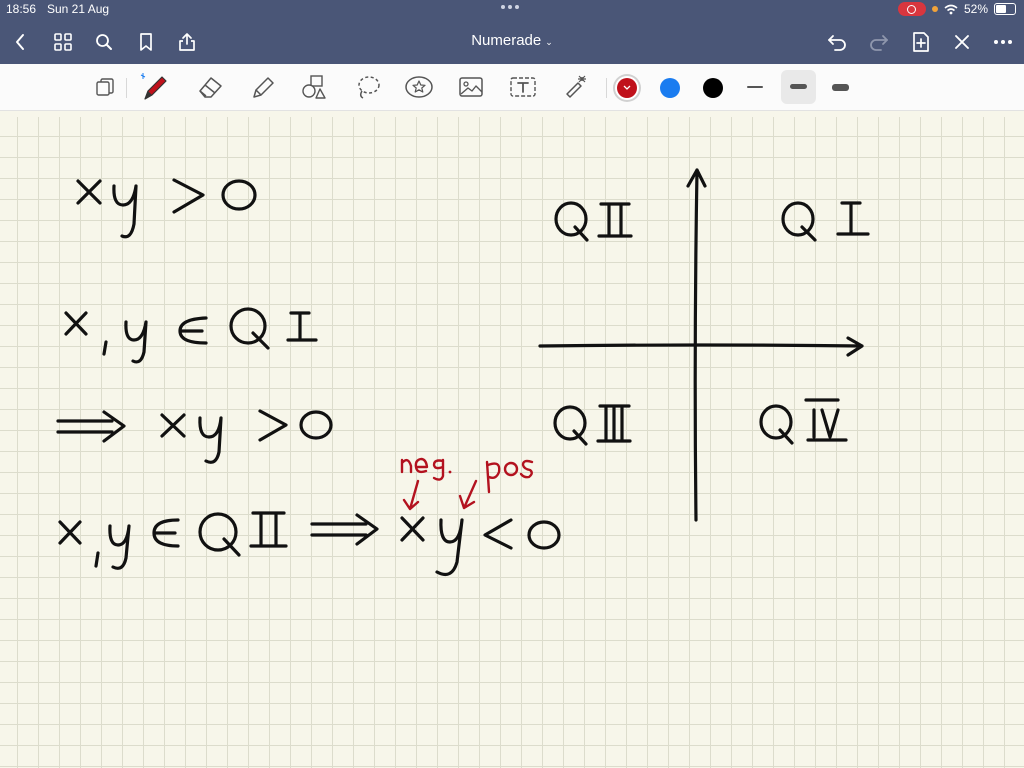 The image size is (1024, 768). What do you see at coordinates (419, 87) in the screenshot?
I see `sticker-icon` at bounding box center [419, 87].